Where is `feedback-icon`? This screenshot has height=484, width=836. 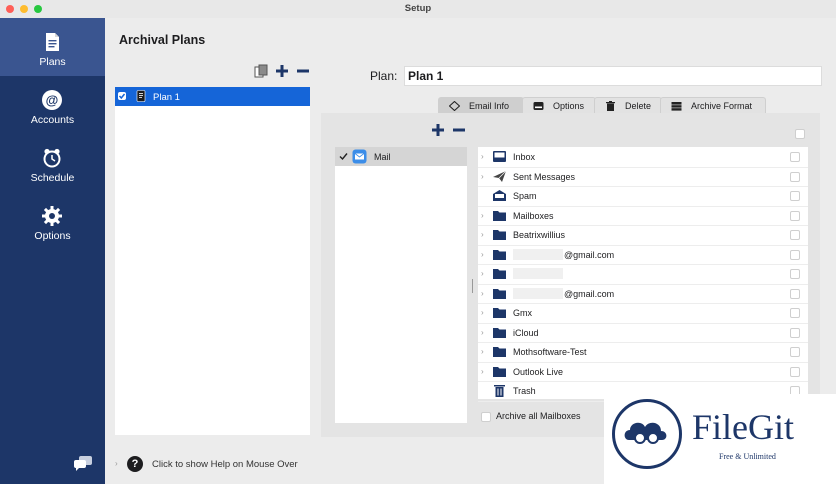
feedback-icon is located at coordinates (83, 463).